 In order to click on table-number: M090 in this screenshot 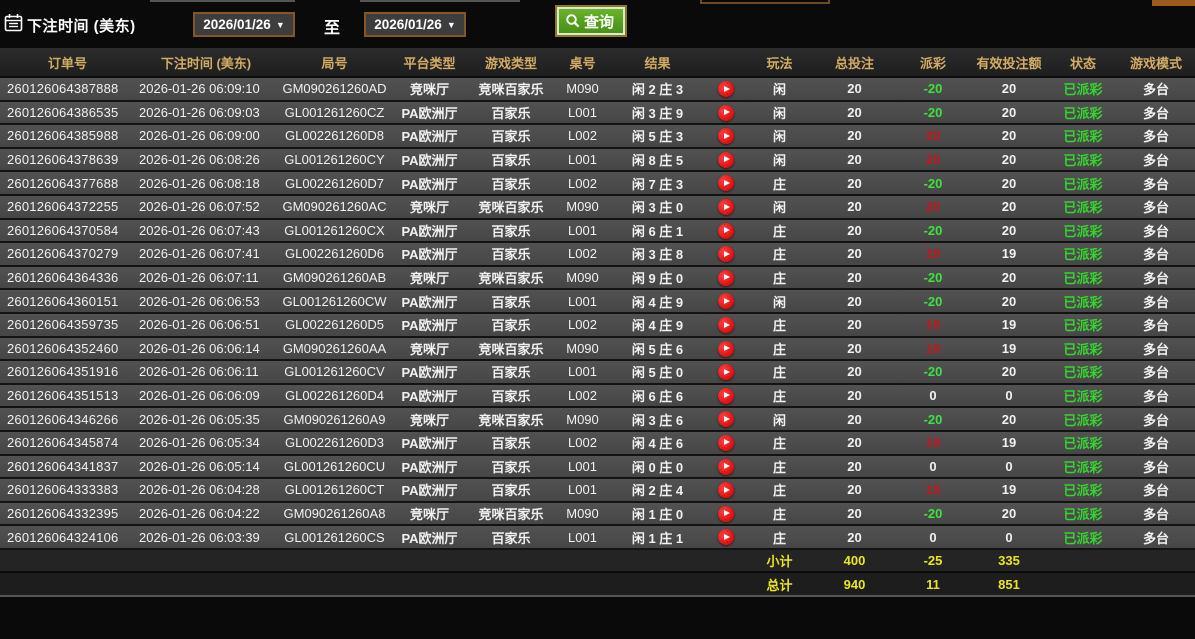, I will do `click(582, 278)`.